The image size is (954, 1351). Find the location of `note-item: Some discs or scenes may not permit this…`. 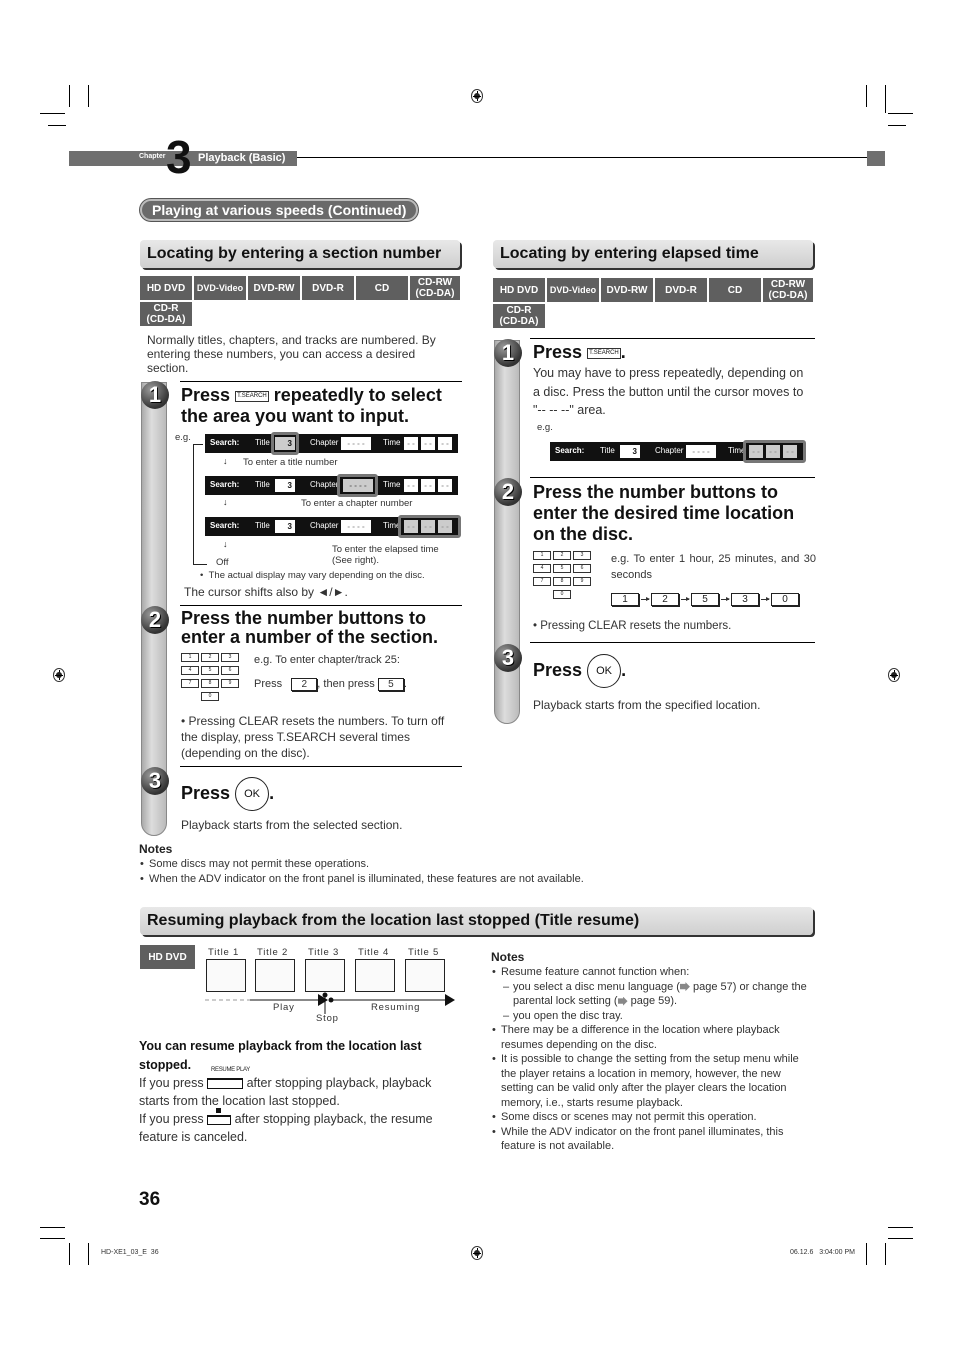

note-item: Some discs or scenes may not permit this… is located at coordinates (653, 1117).